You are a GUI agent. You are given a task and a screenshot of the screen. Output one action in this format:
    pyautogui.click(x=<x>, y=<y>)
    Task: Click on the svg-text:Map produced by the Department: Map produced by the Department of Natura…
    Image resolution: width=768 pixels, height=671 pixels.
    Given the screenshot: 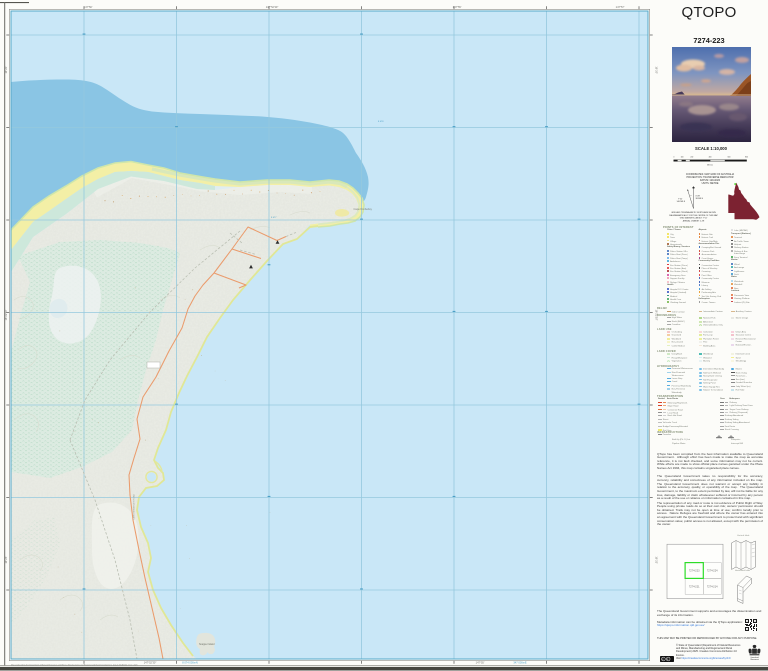 What is the action you would take?
    pyautogui.click(x=74, y=664)
    